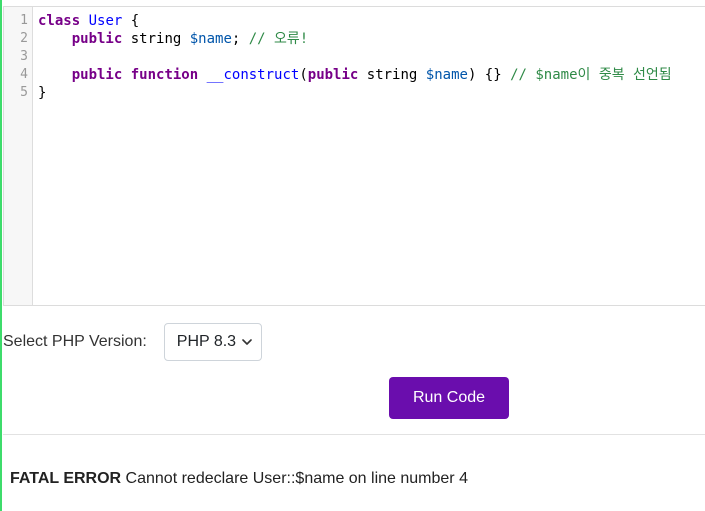 The height and width of the screenshot is (511, 705). I want to click on code-line: }, so click(371, 93).